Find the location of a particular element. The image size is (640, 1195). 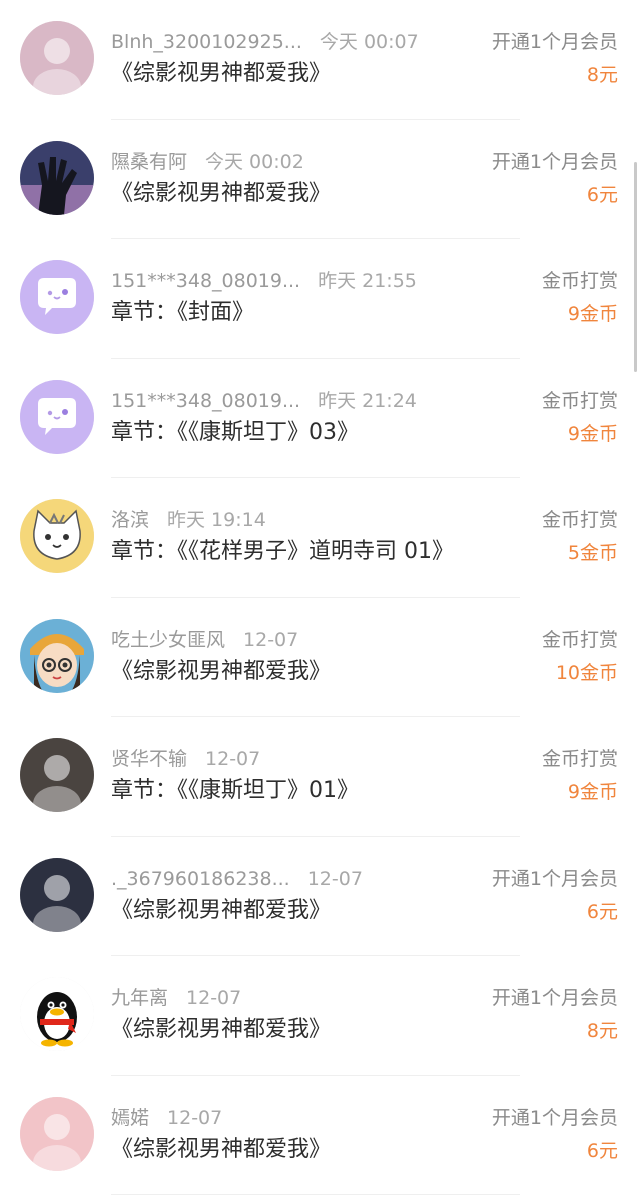

user-name: 洛滨 is located at coordinates (130, 520).